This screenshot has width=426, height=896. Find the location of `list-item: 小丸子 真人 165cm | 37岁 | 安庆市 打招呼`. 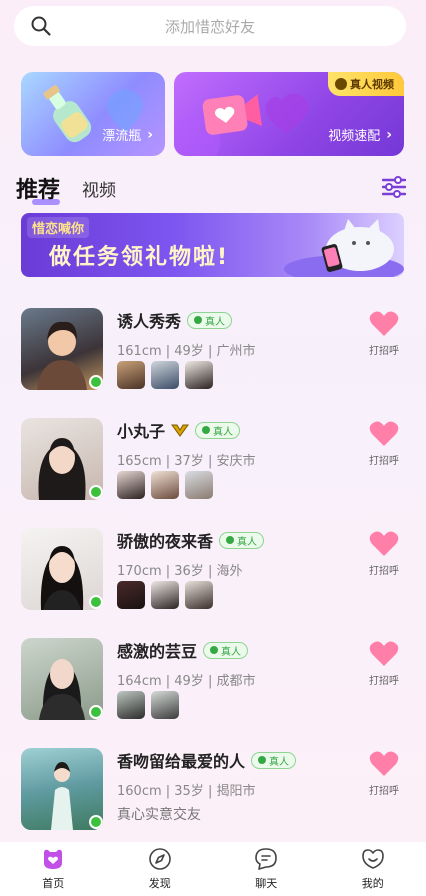

list-item: 小丸子 真人 165cm | 37岁 | 安庆市 打招呼 is located at coordinates (213, 463).